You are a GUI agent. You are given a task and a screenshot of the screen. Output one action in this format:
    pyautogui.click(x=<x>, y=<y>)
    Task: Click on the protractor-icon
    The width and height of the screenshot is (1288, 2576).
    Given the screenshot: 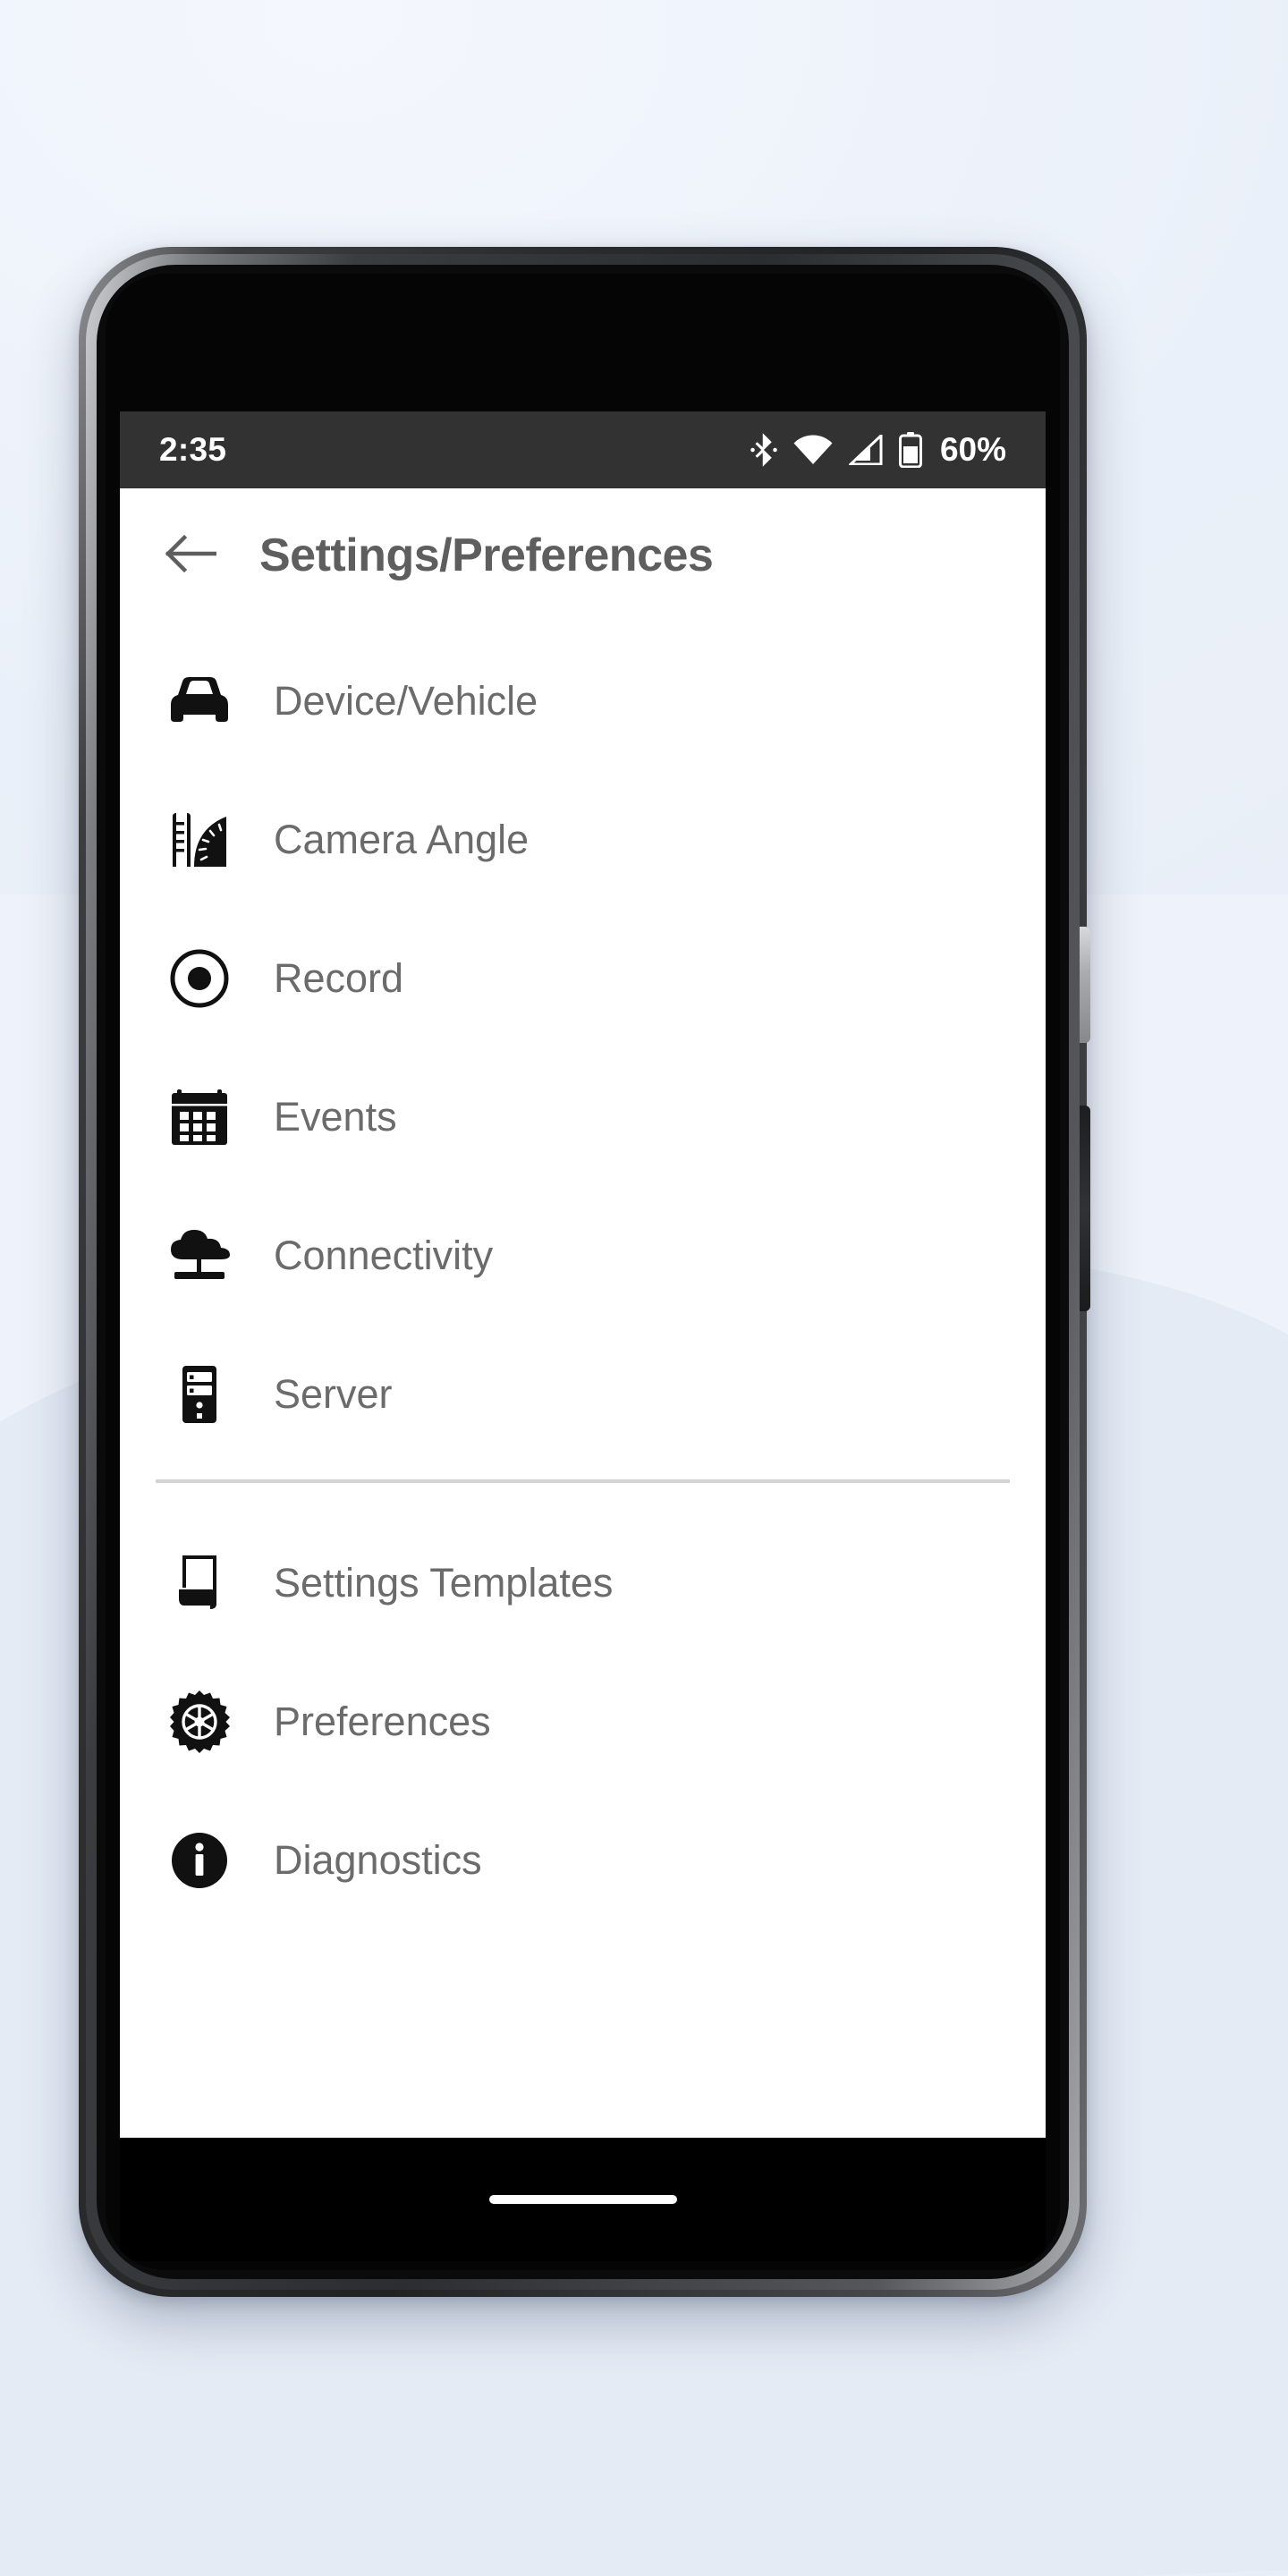 What is the action you would take?
    pyautogui.click(x=199, y=839)
    